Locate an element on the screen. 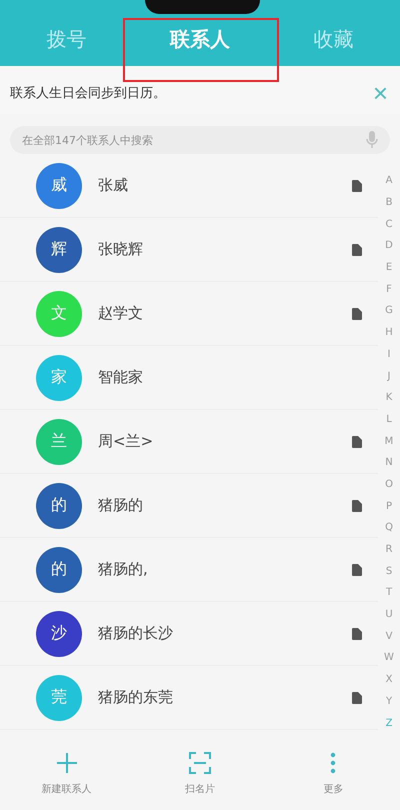 The height and width of the screenshot is (810, 400). index-letter: O is located at coordinates (389, 484).